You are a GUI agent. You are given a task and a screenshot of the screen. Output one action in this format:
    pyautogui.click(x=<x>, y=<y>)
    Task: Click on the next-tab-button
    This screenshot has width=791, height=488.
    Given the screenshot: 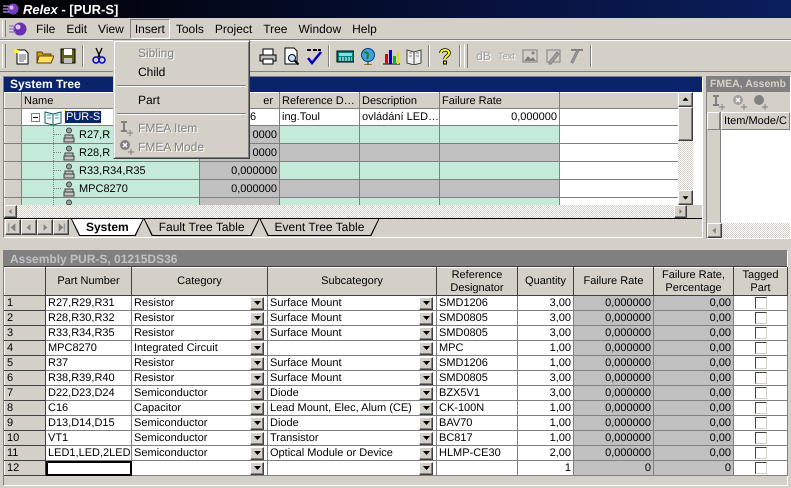 What is the action you would take?
    pyautogui.click(x=45, y=227)
    